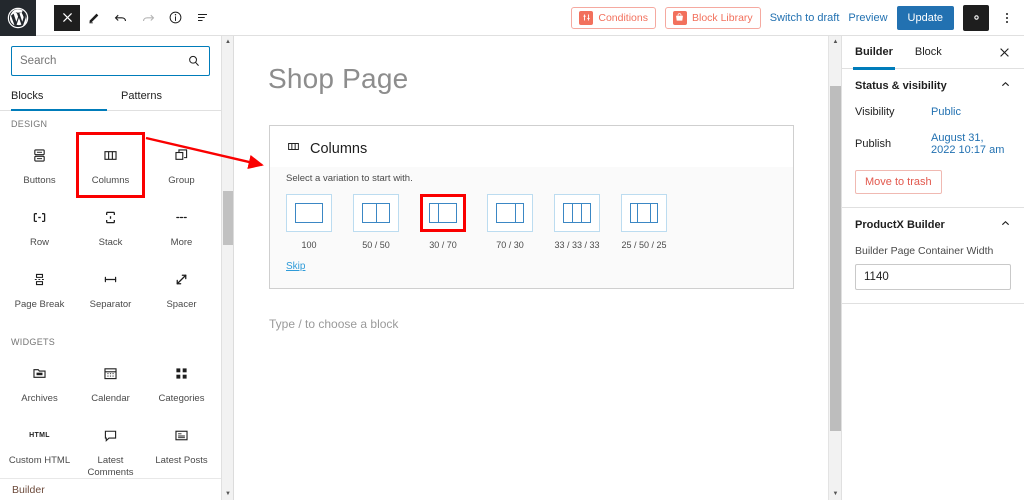 This screenshot has width=1024, height=500. What do you see at coordinates (181, 164) in the screenshot?
I see `block-item-group: Group` at bounding box center [181, 164].